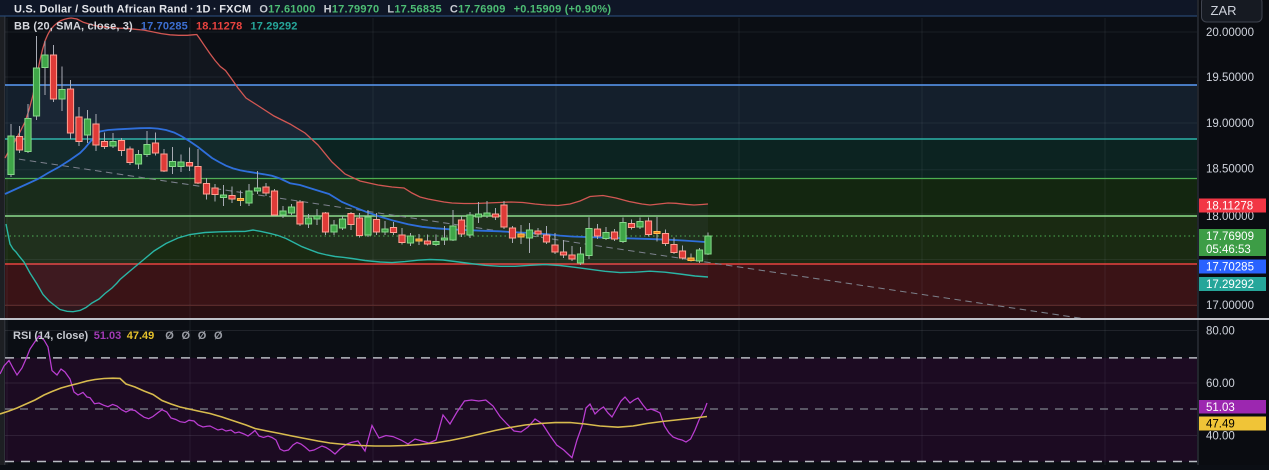 This screenshot has height=470, width=1269. I want to click on svg-text: 17.76909, so click(1230, 237).